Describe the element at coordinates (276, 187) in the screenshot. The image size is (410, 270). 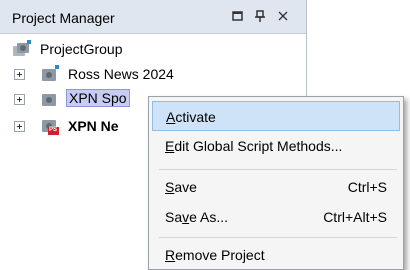
I see `menu-item-save: Save Ctrl+S` at that location.